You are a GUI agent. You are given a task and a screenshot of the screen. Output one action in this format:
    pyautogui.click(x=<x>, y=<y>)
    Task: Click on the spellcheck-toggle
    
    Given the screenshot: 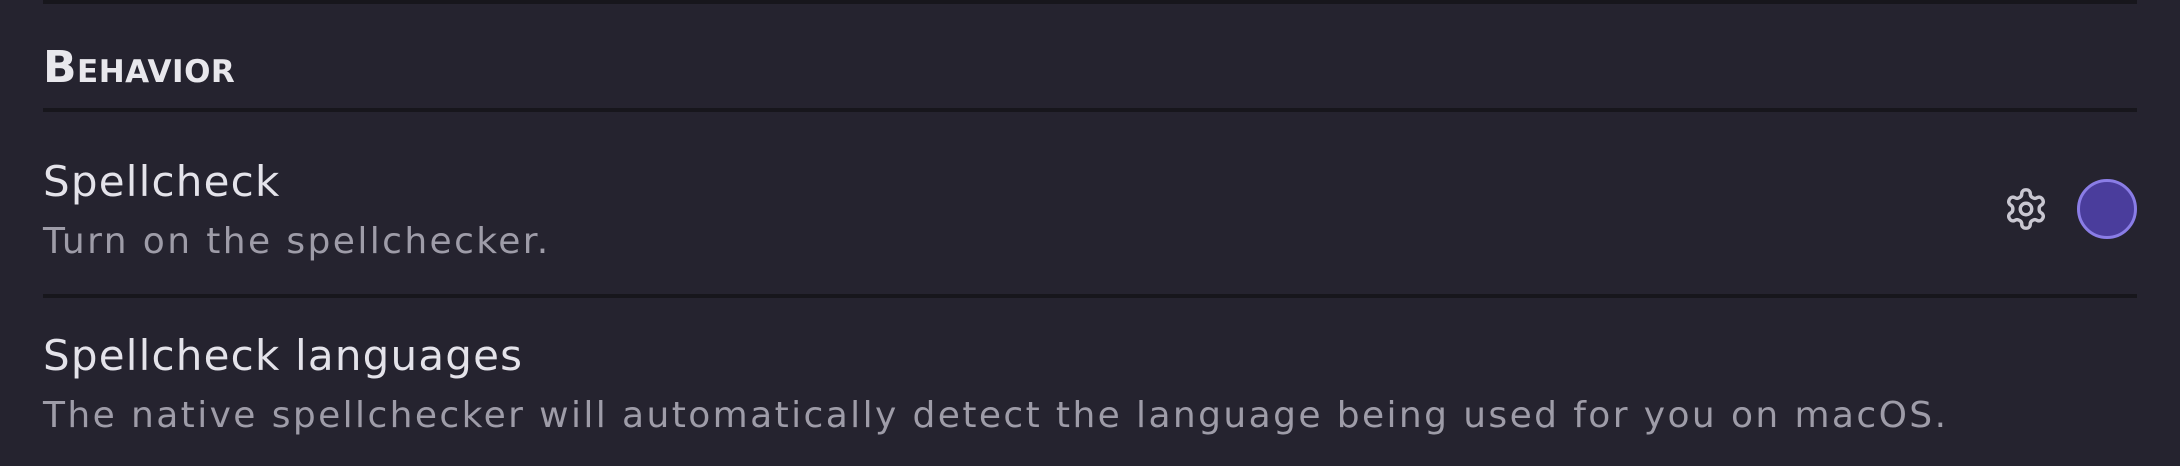 What is the action you would take?
    pyautogui.click(x=2107, y=209)
    